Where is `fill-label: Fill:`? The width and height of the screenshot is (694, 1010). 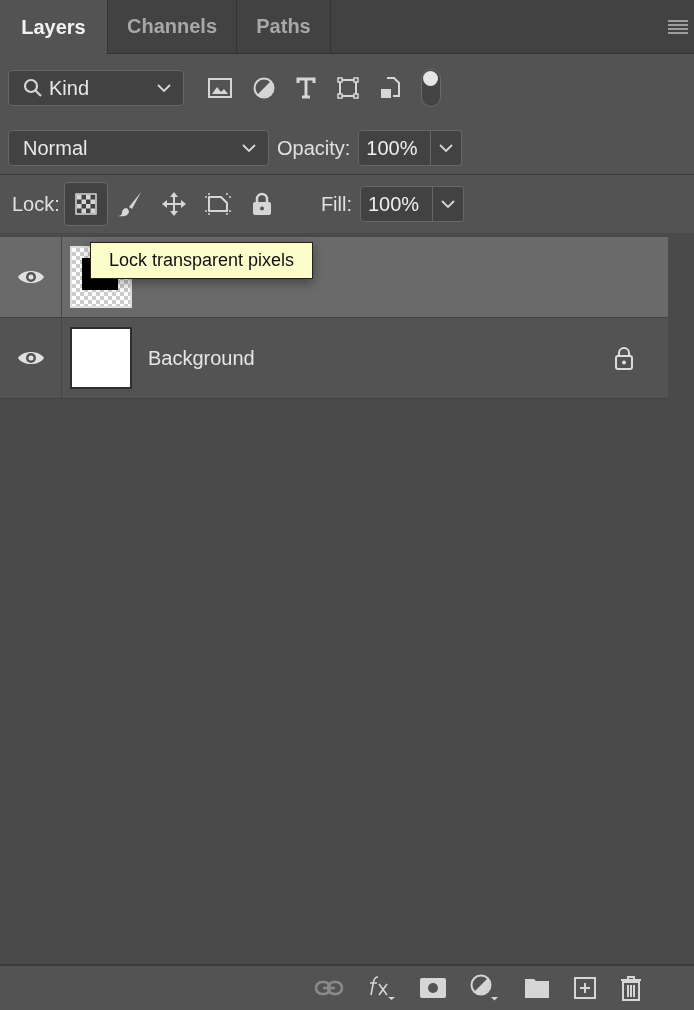
fill-label: Fill: is located at coordinates (336, 204).